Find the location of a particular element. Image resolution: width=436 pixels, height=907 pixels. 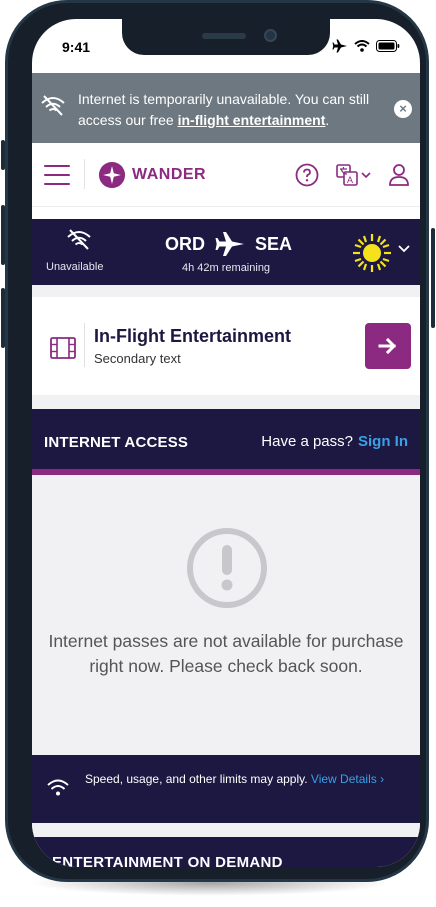

menu-button is located at coordinates (57, 175).